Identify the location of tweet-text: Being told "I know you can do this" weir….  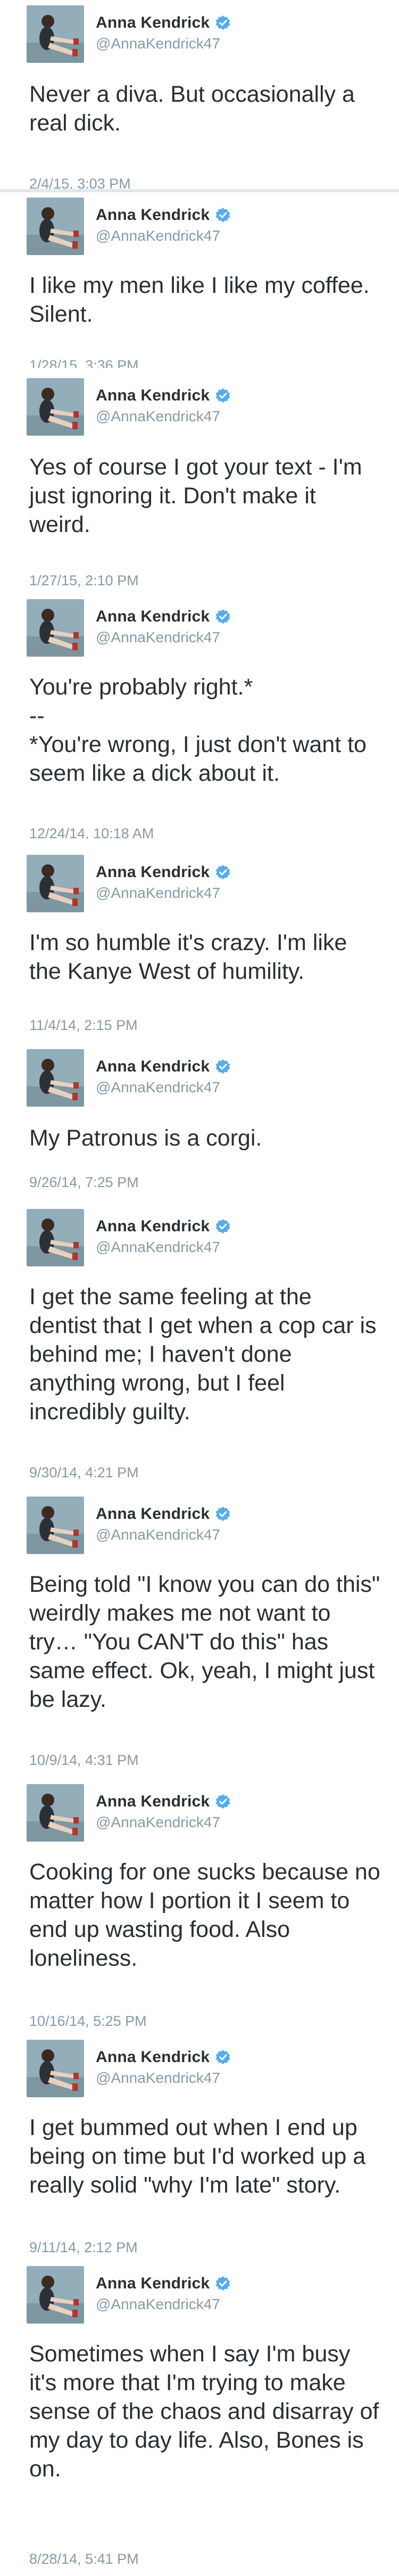
(204, 1642).